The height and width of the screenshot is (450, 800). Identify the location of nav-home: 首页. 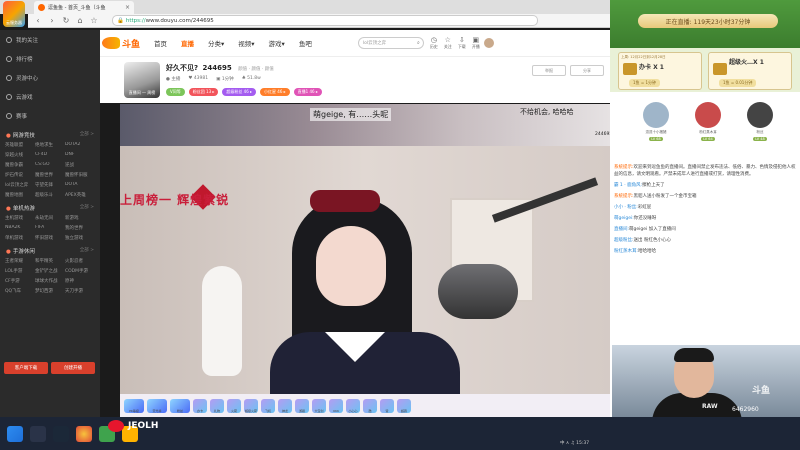
(160, 43).